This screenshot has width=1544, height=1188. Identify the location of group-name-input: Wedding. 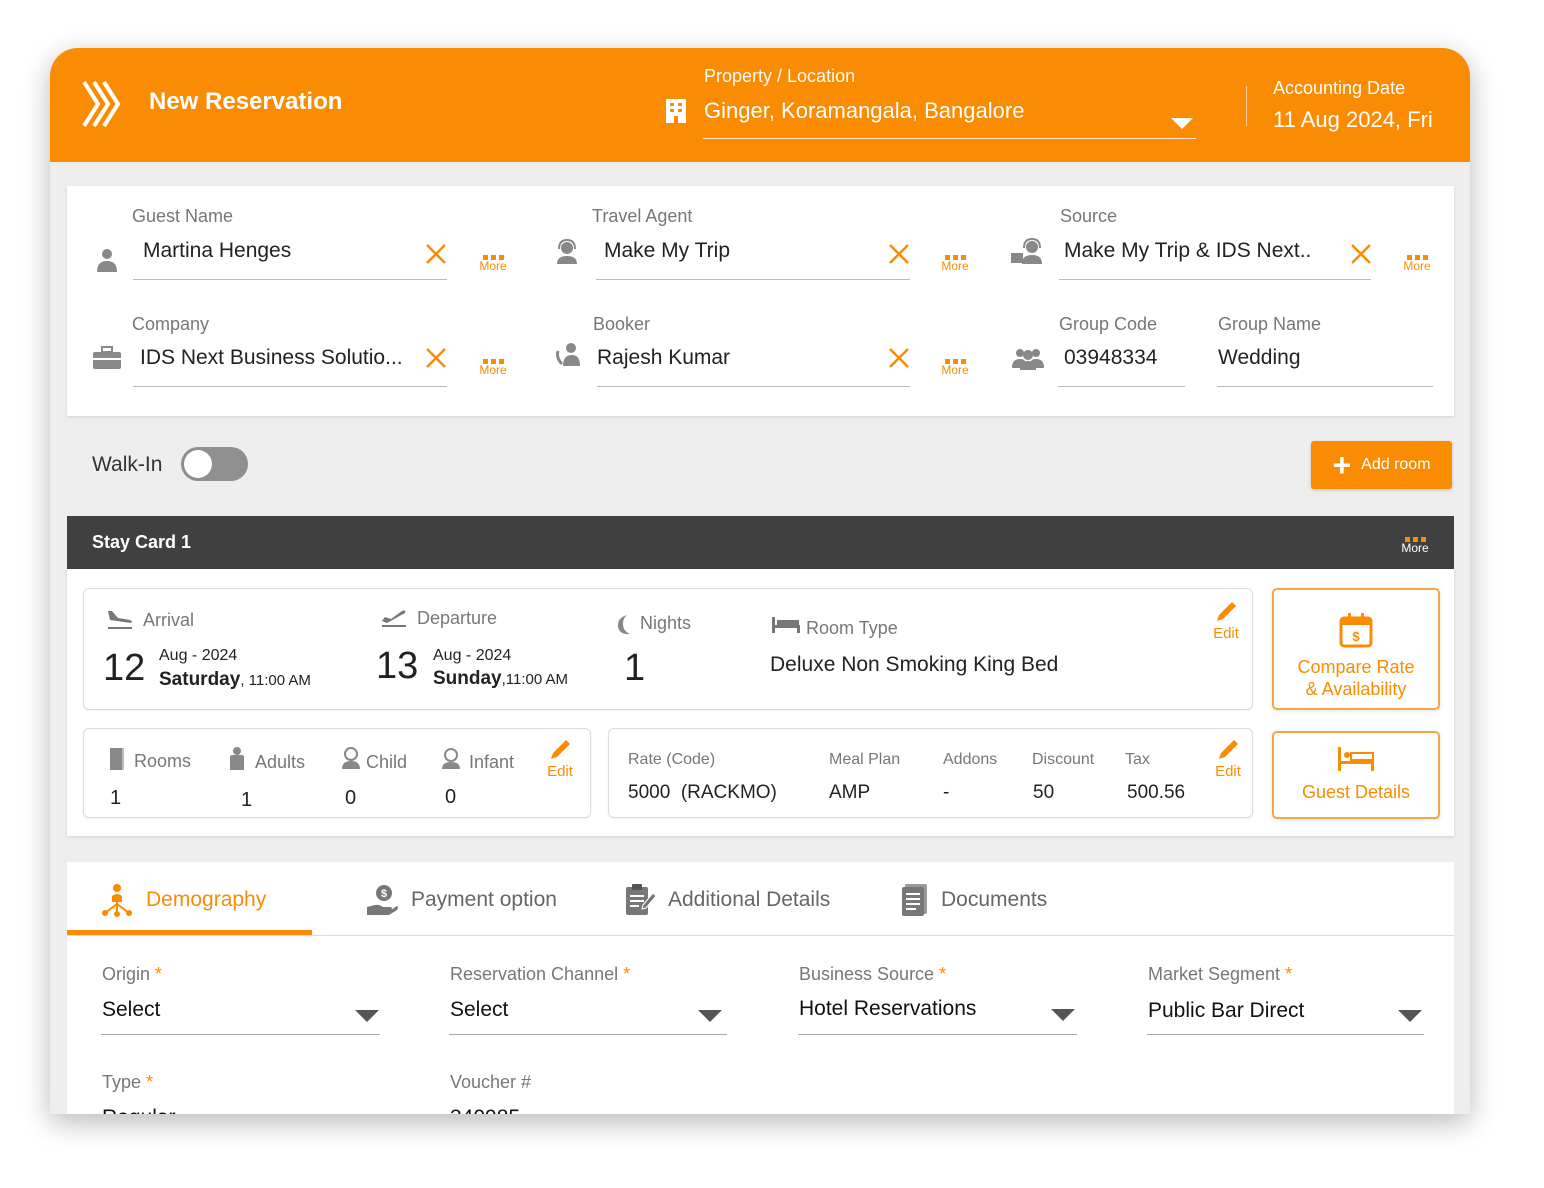
(1259, 358).